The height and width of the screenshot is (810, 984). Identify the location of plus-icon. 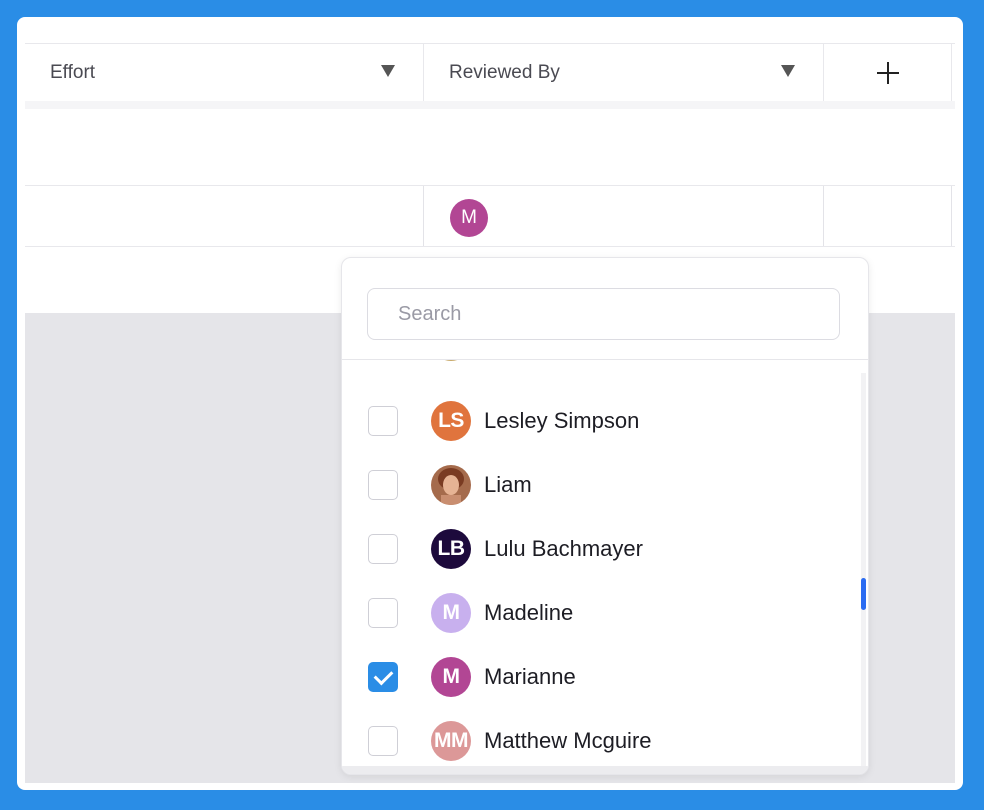
(887, 73).